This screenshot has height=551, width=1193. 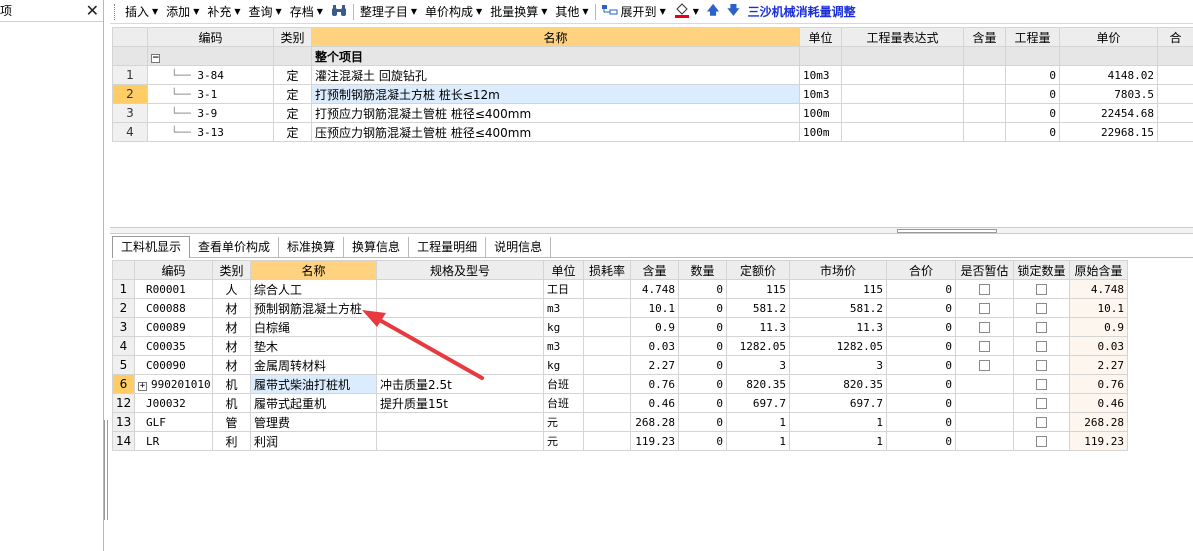 What do you see at coordinates (173, 365) in the screenshot?
I see `resource-code: C00090` at bounding box center [173, 365].